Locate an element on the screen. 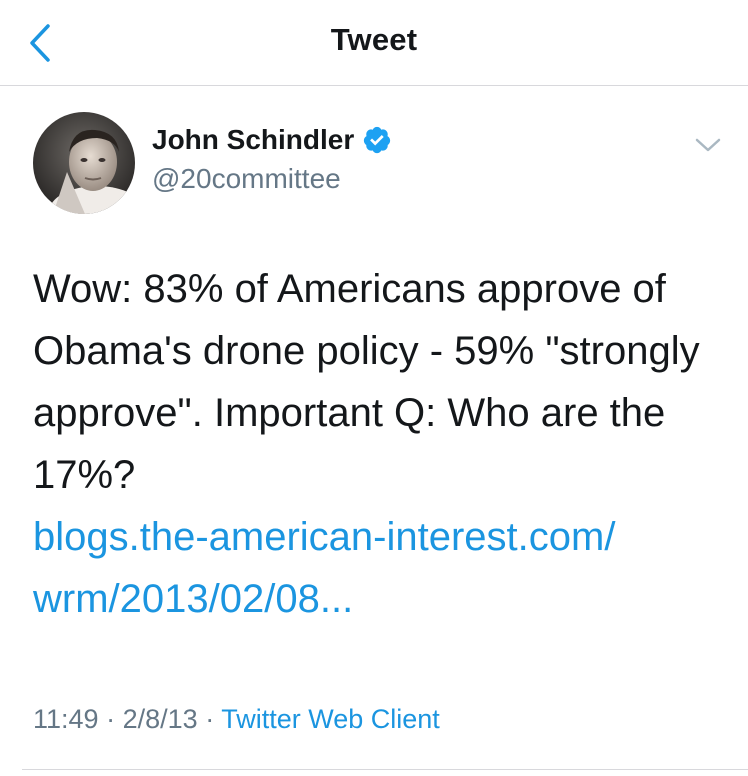  tweet-date: 2/8/13 is located at coordinates (160, 719).